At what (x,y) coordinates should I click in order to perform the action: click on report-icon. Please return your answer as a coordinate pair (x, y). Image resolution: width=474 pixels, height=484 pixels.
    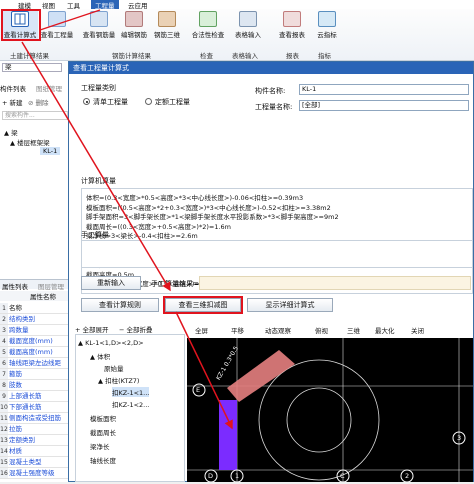
    Looking at the image, I should click on (292, 19).